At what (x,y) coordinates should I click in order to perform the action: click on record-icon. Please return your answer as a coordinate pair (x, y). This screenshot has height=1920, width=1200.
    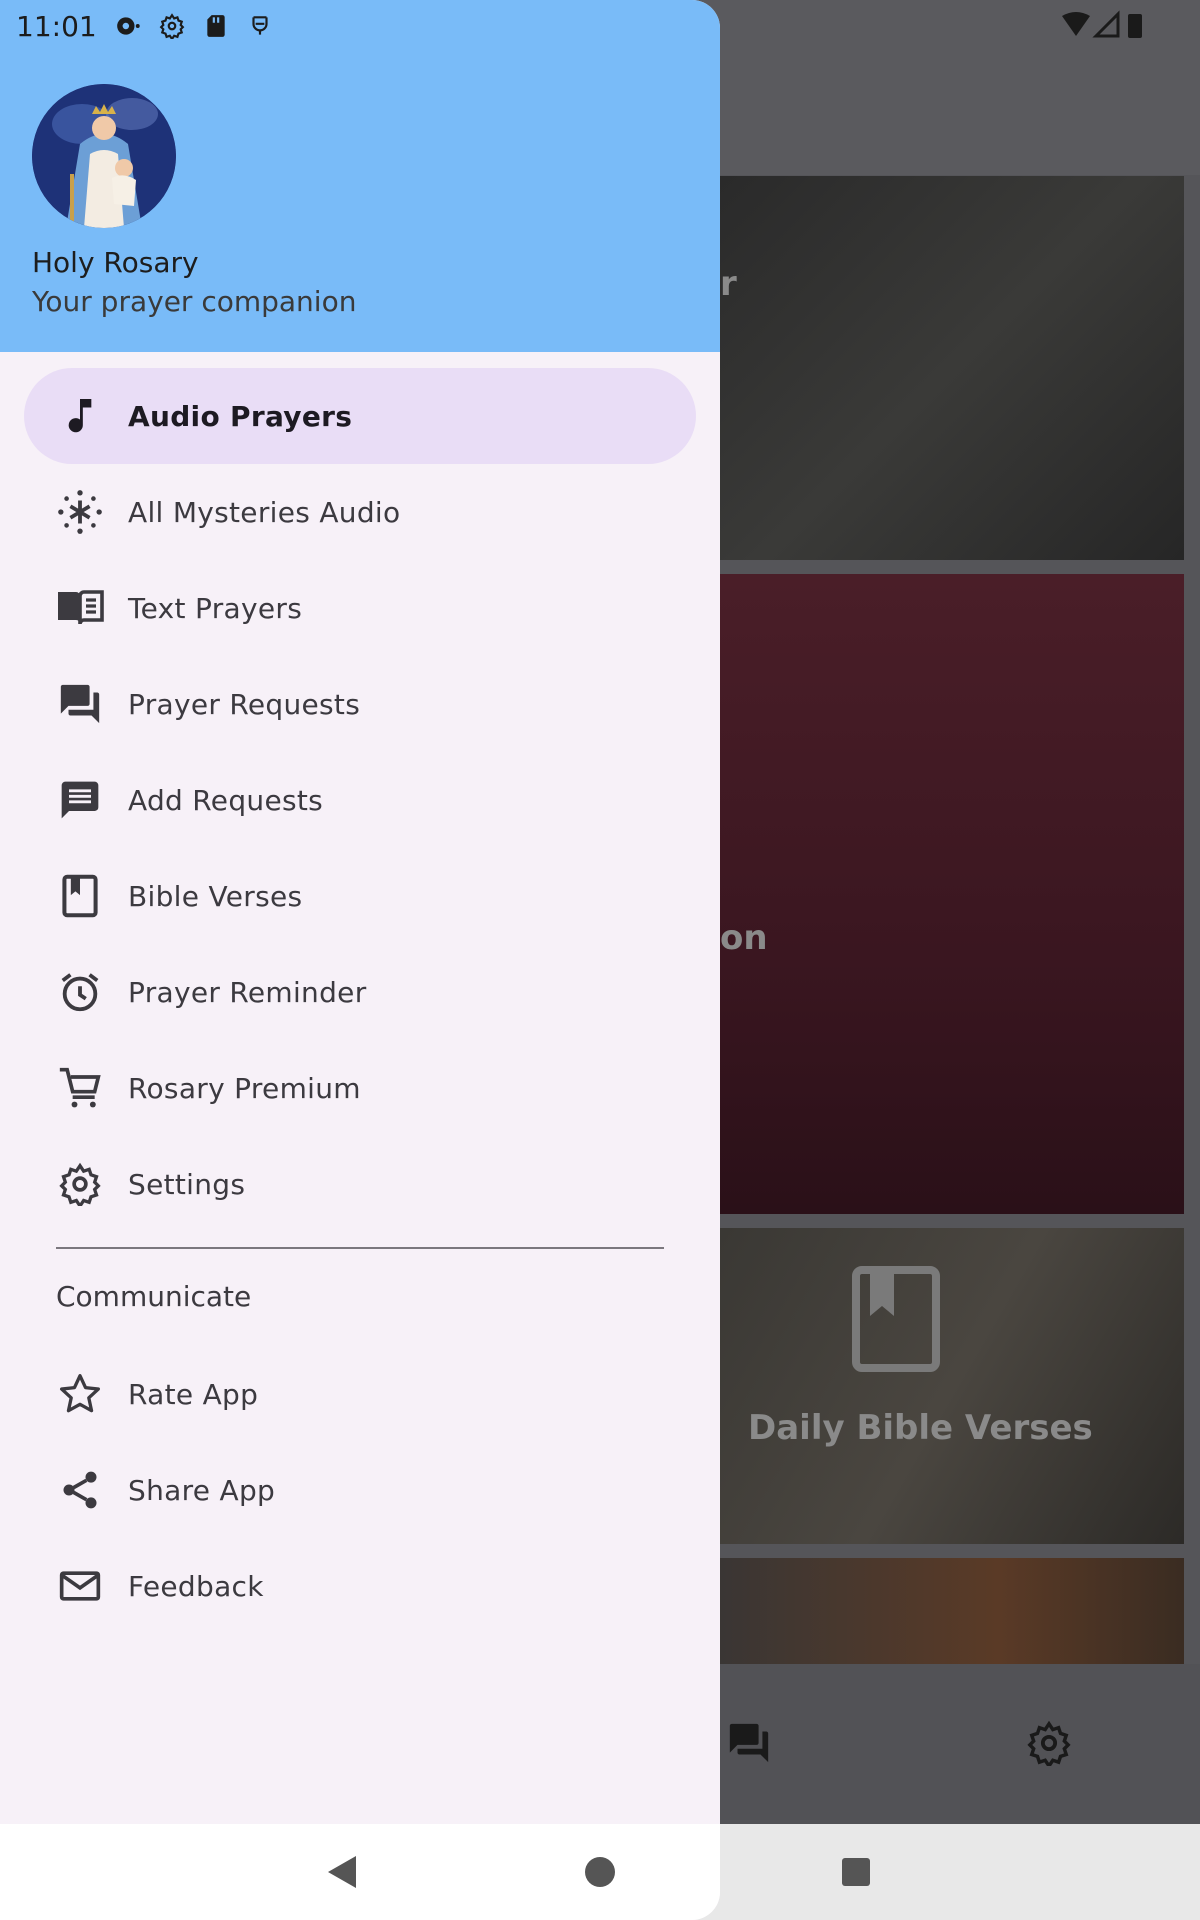
    Looking at the image, I should click on (128, 26).